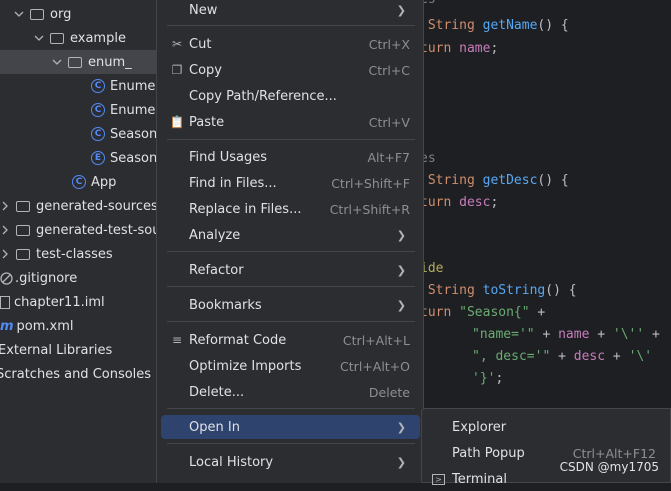 The image size is (671, 491). What do you see at coordinates (290, 427) in the screenshot?
I see `menu-item-open-in: Open In ❯` at bounding box center [290, 427].